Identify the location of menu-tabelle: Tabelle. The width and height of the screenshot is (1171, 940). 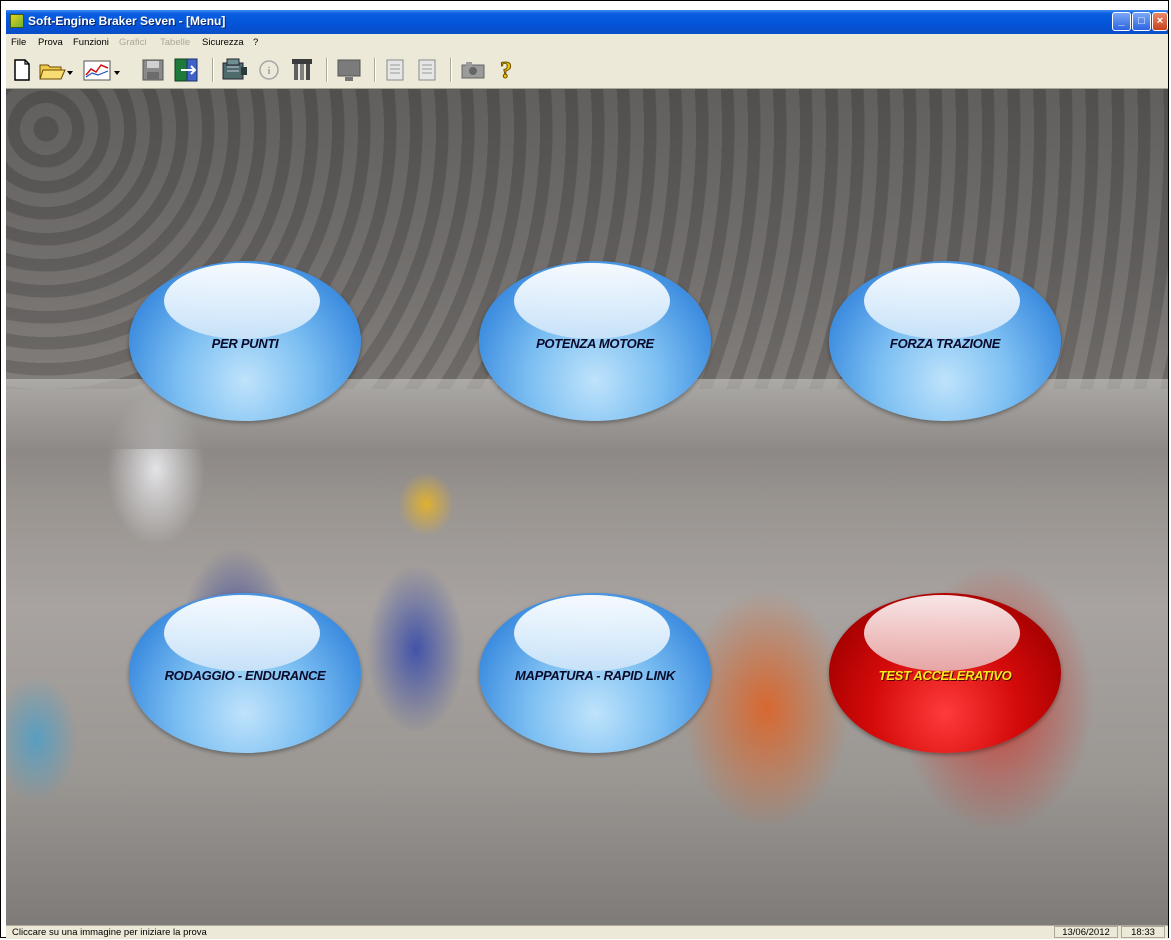
(175, 42).